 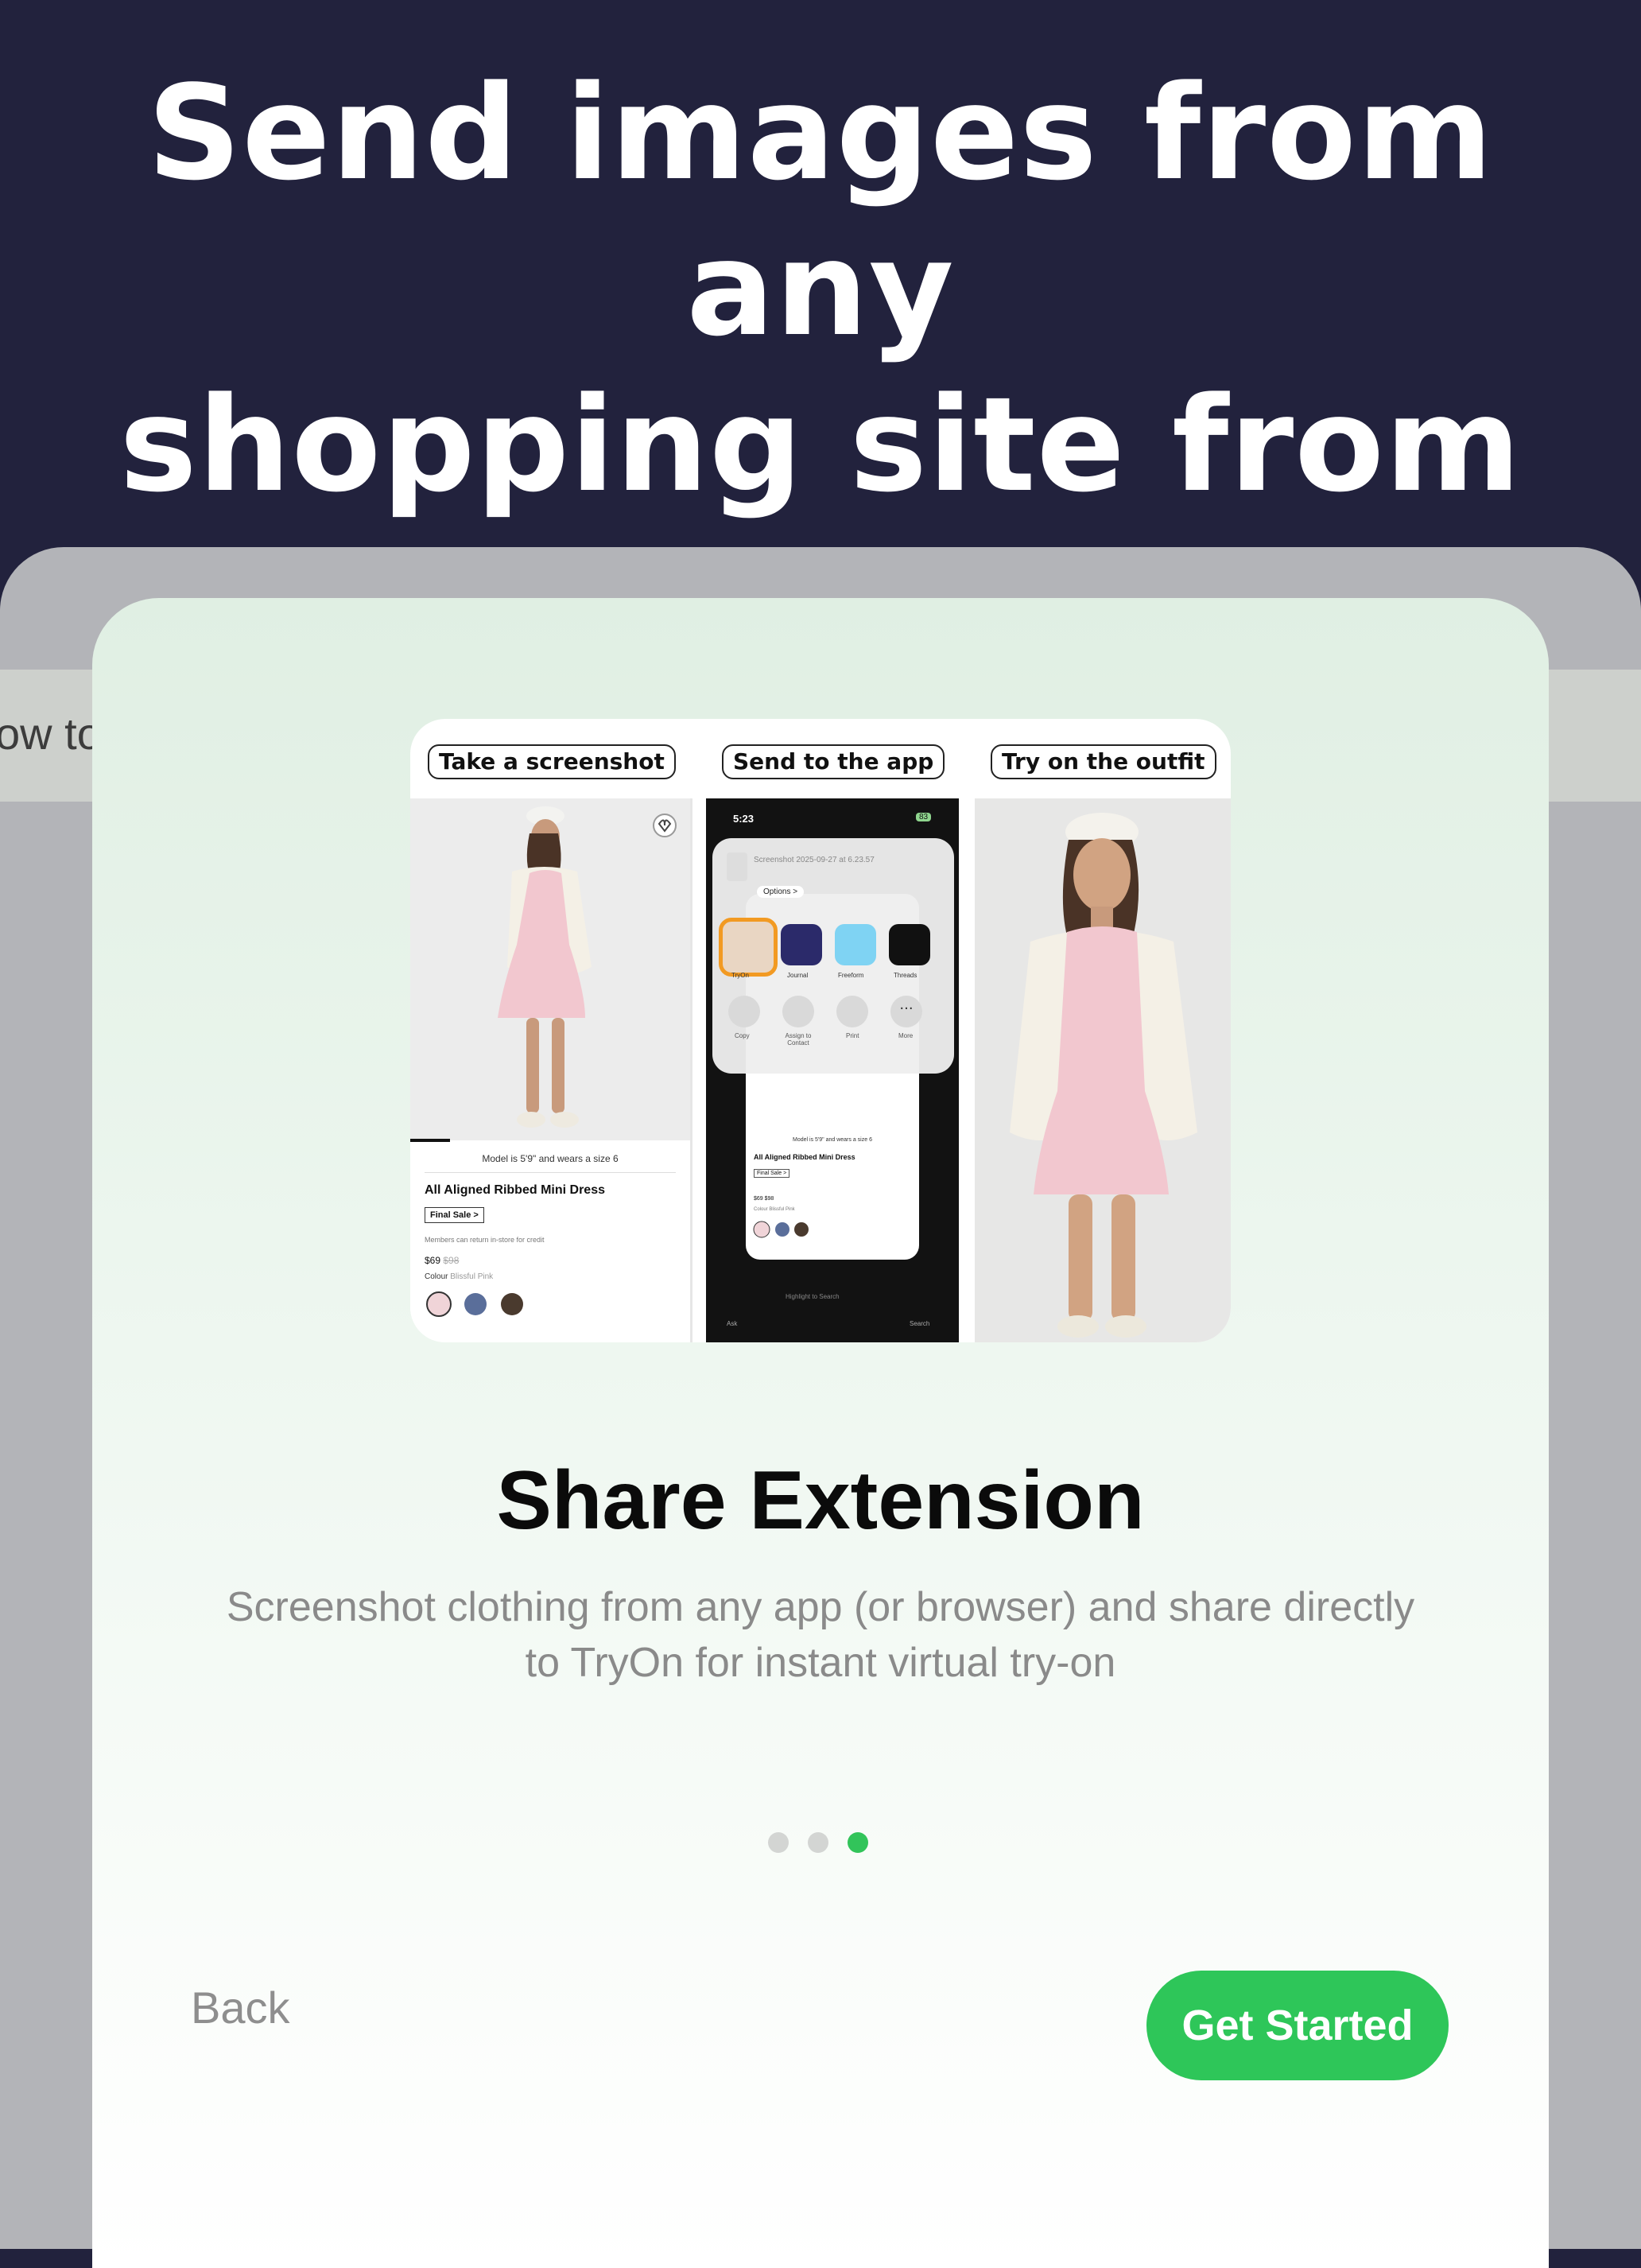 I want to click on more-icon: ···, so click(x=906, y=1011).